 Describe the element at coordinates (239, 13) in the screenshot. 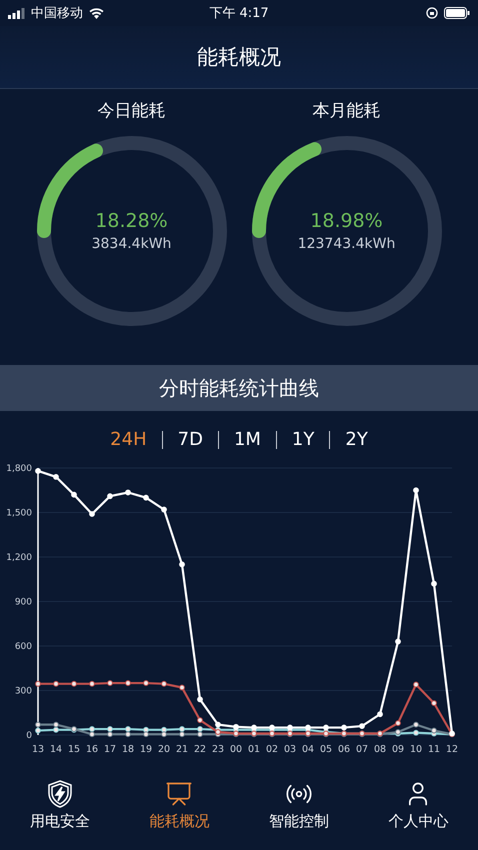

I see `clock-time: 下午 4:17` at that location.